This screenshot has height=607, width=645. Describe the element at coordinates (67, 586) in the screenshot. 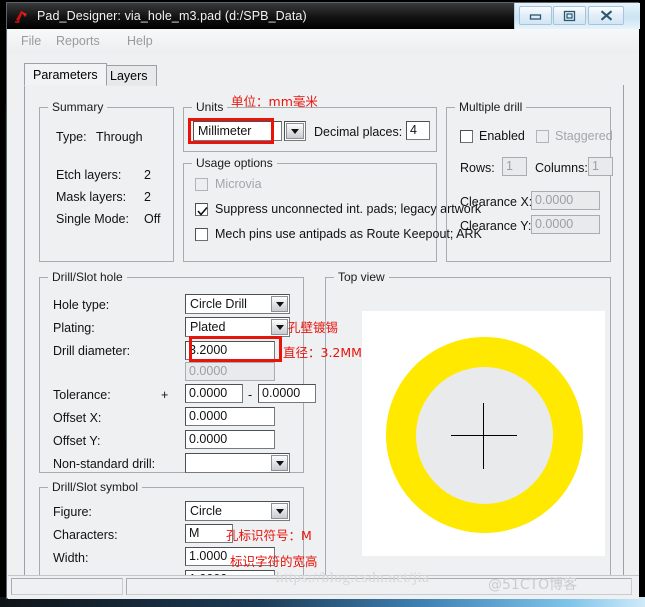

I see `status-cell-left` at that location.